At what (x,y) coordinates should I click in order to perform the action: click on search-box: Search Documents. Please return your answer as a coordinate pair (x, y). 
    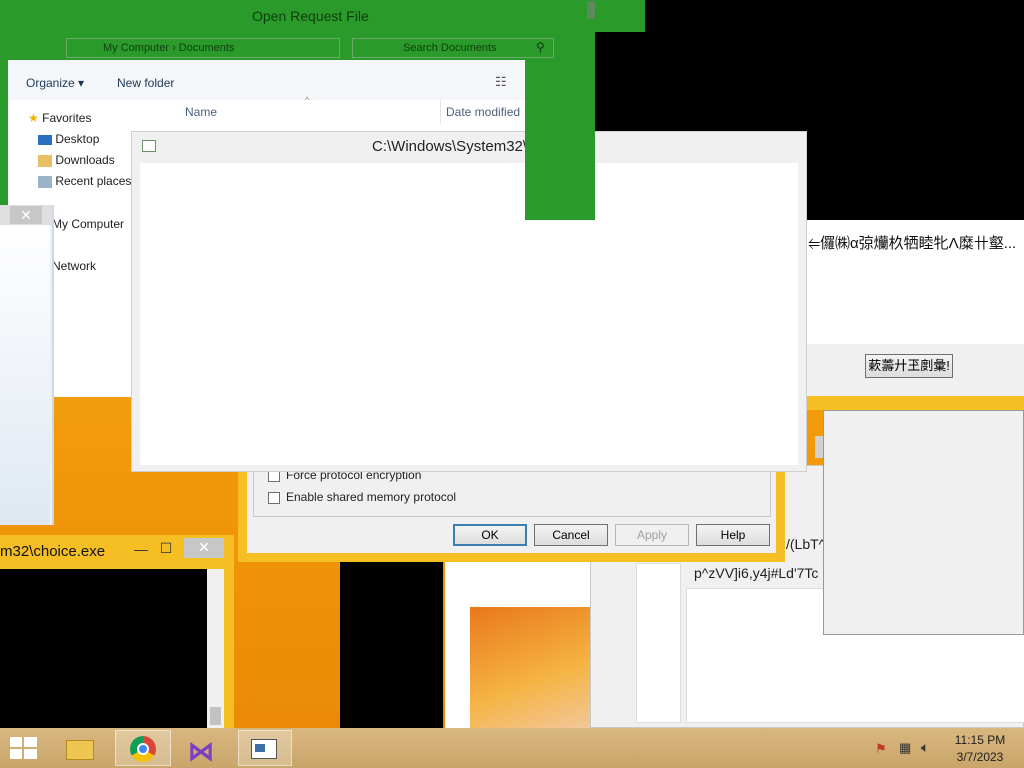
    Looking at the image, I should click on (453, 48).